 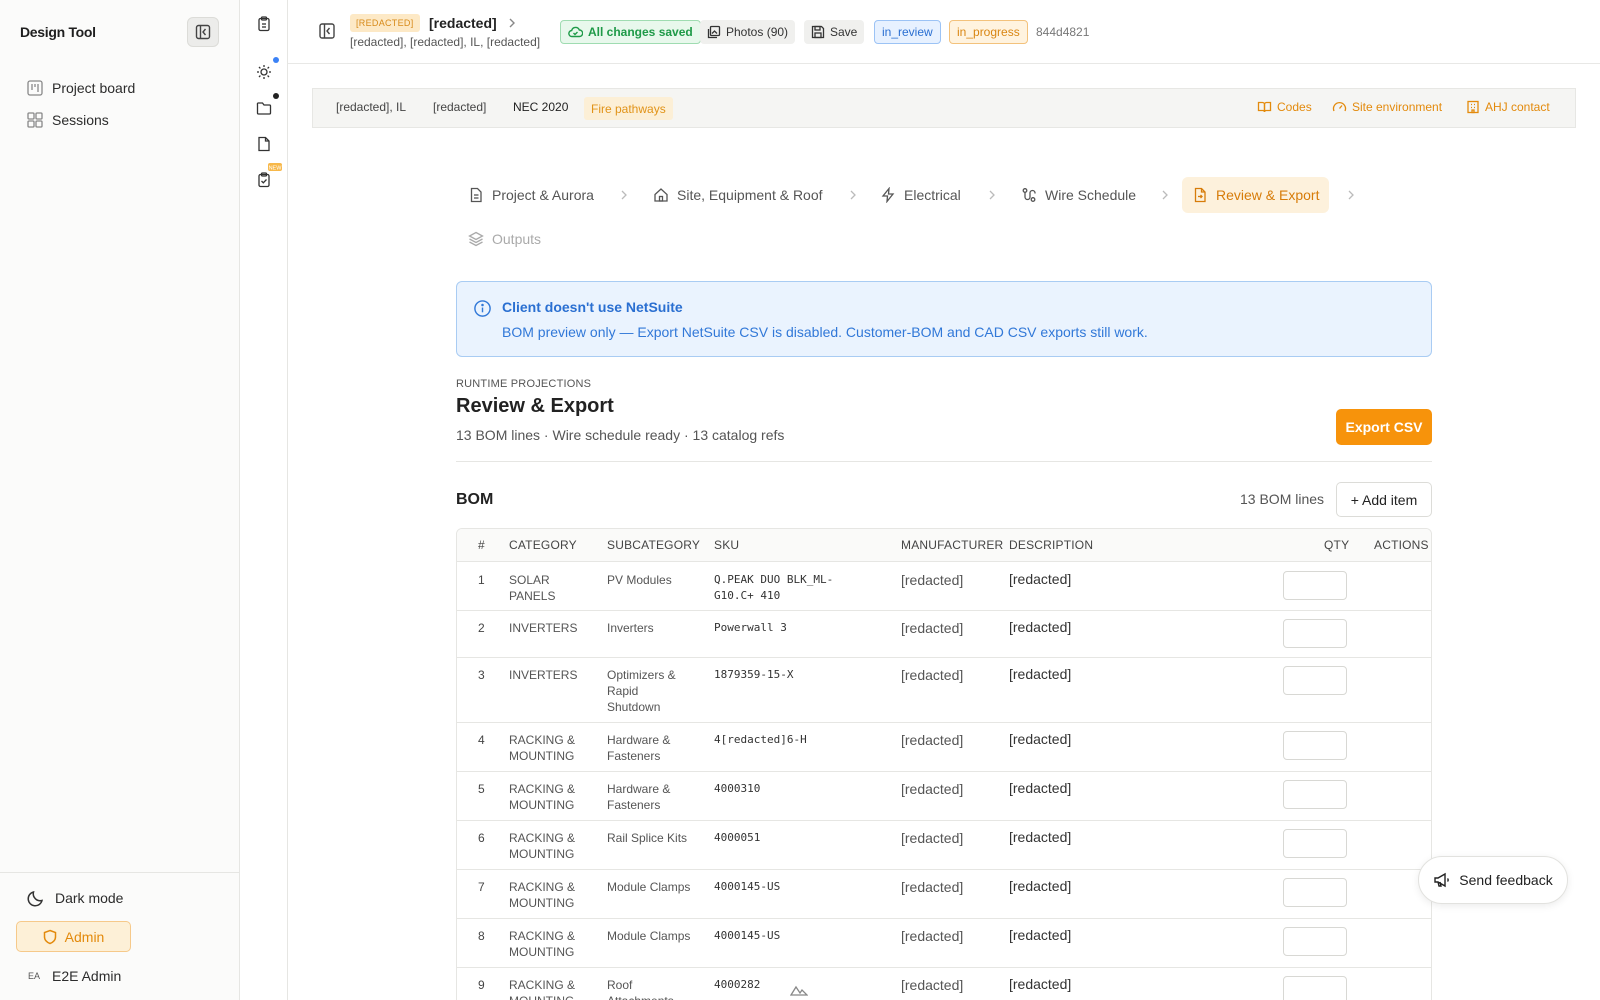 I want to click on clipboard-icon, so click(x=264, y=24).